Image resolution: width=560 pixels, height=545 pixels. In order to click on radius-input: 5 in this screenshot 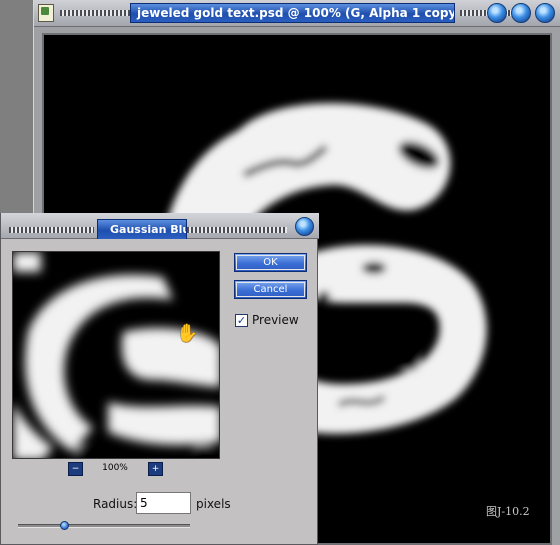, I will do `click(163, 503)`.